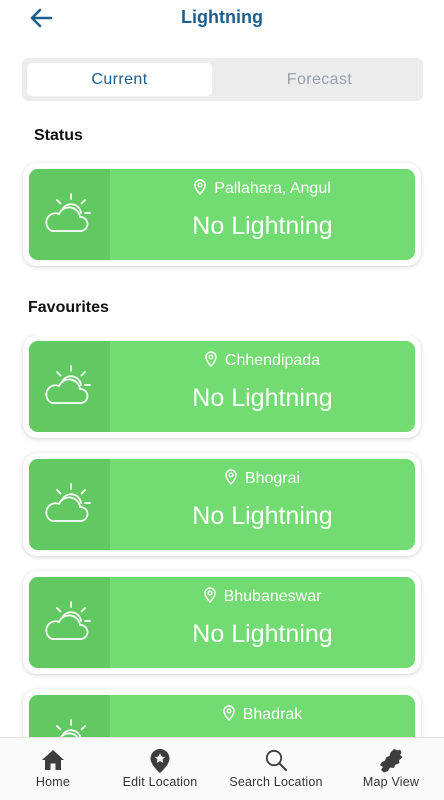  I want to click on page-title: Lightning, so click(222, 17).